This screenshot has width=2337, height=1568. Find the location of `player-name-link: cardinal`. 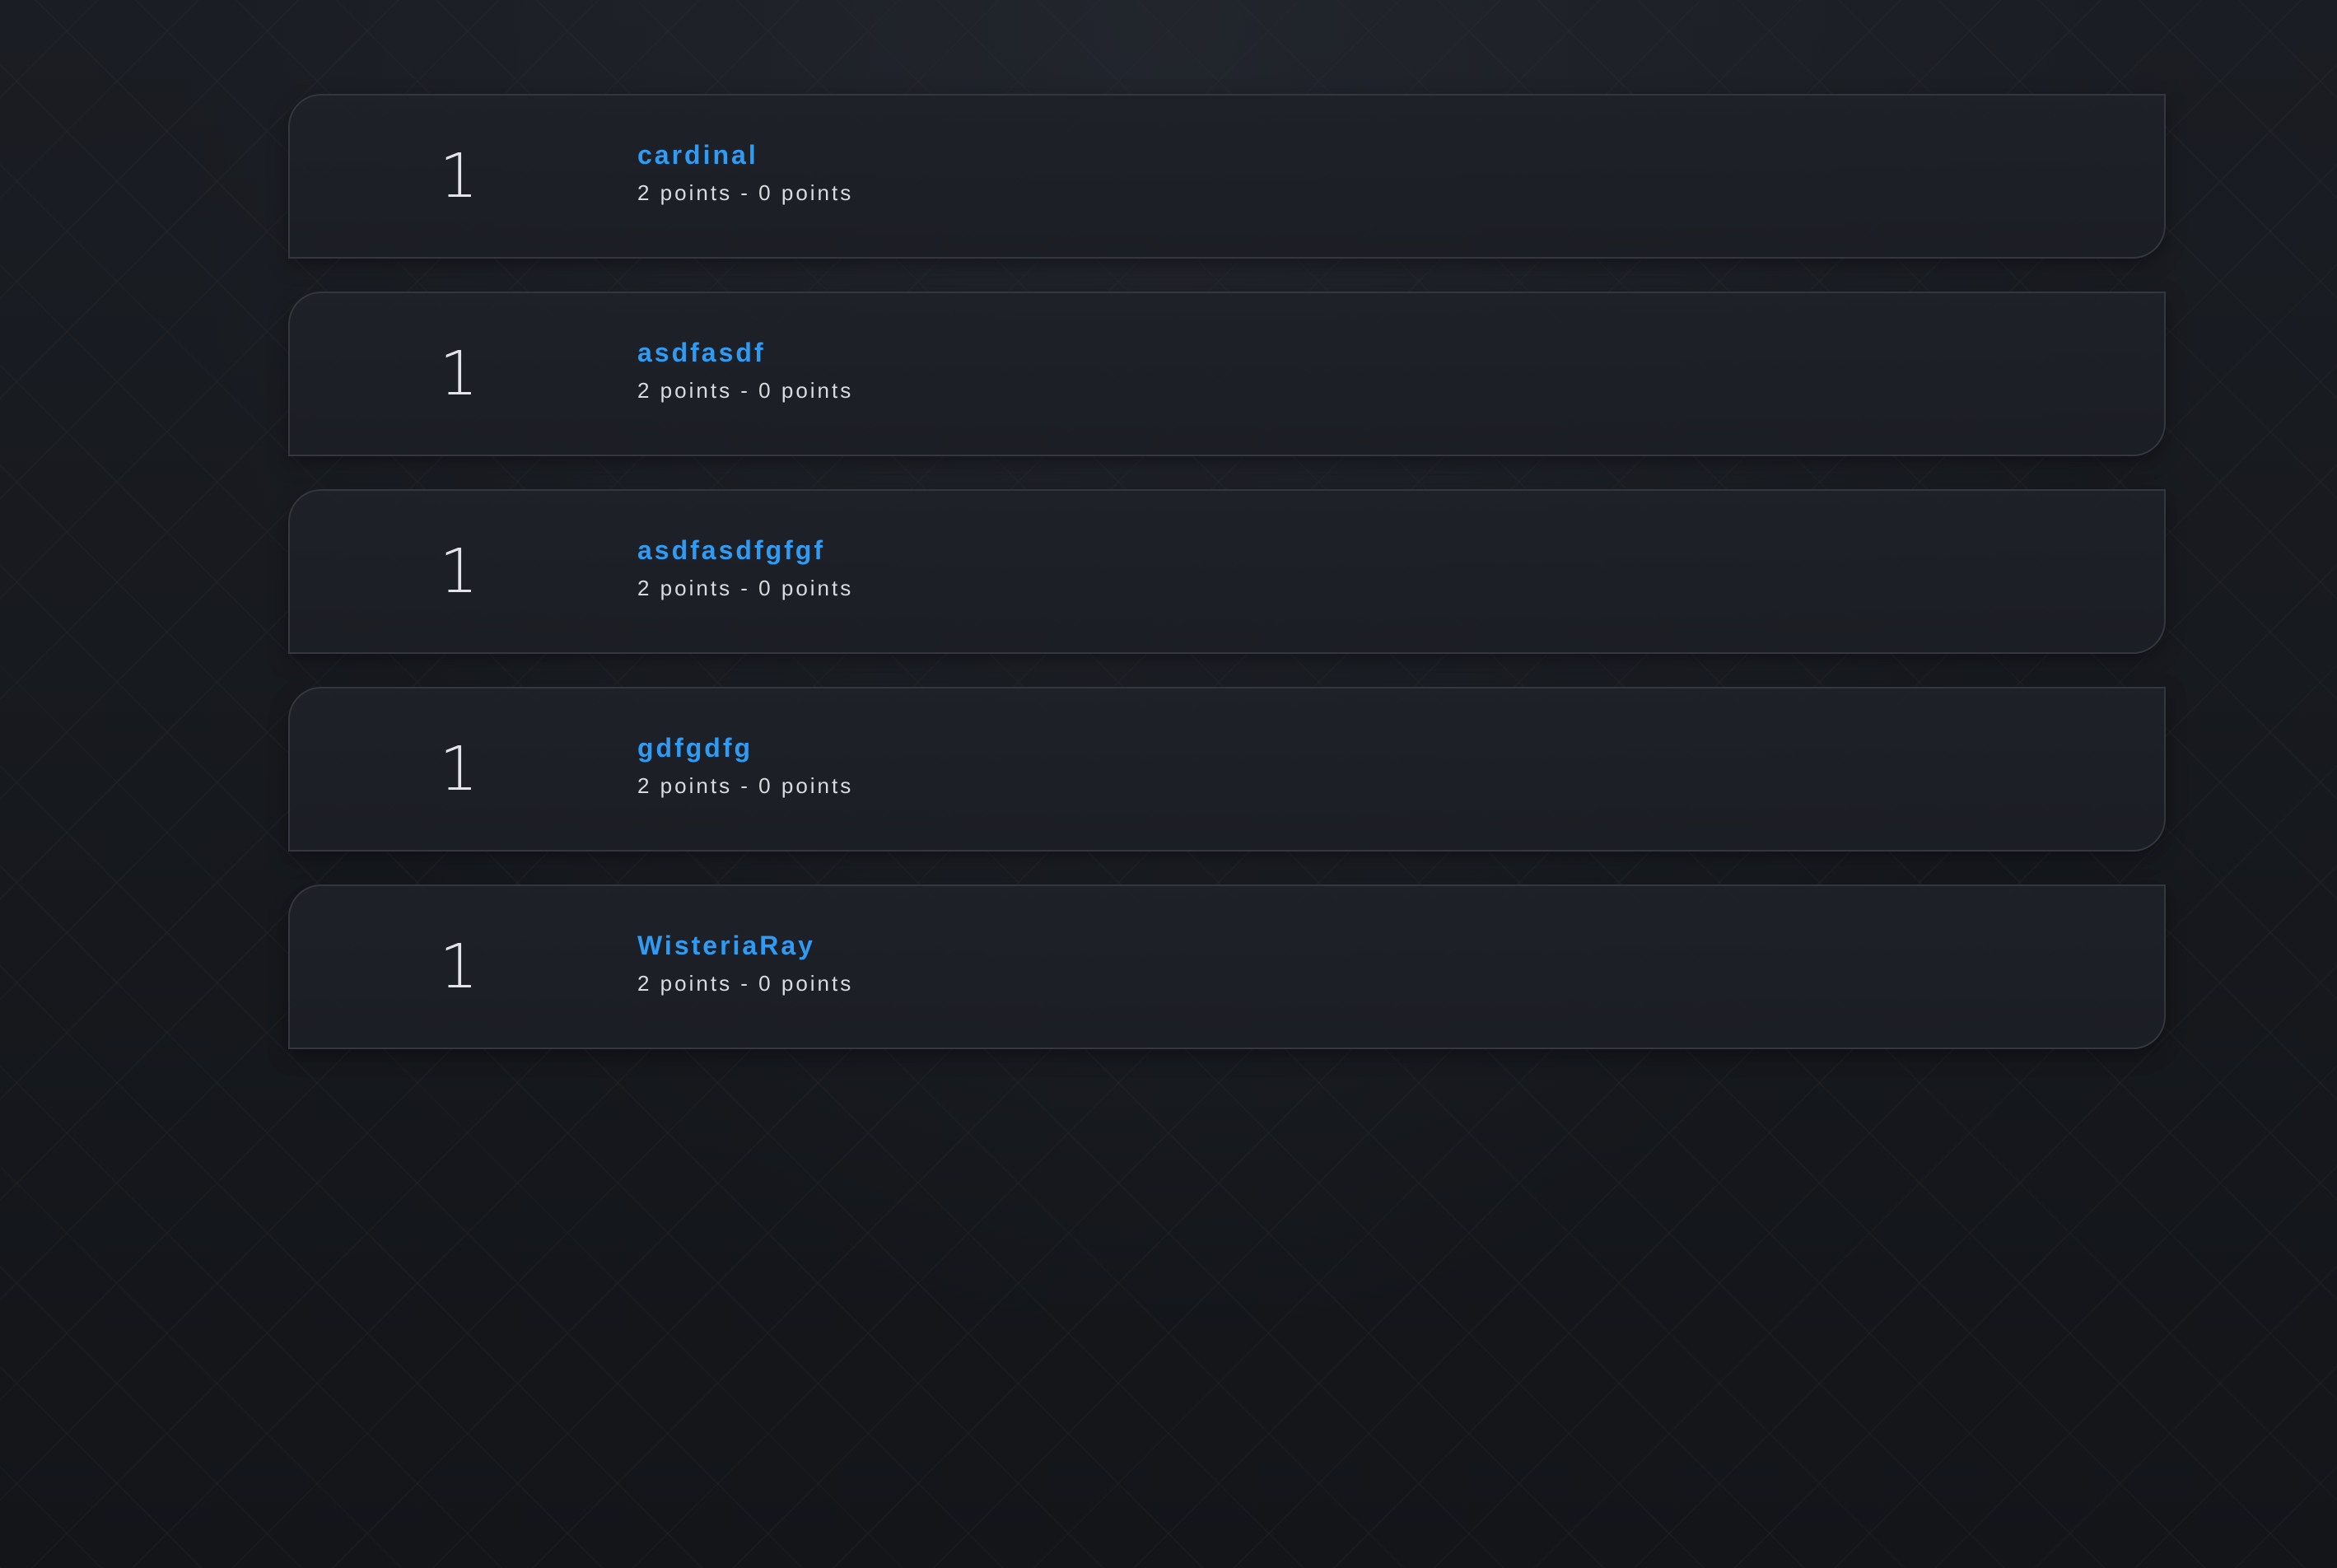

player-name-link: cardinal is located at coordinates (745, 154).